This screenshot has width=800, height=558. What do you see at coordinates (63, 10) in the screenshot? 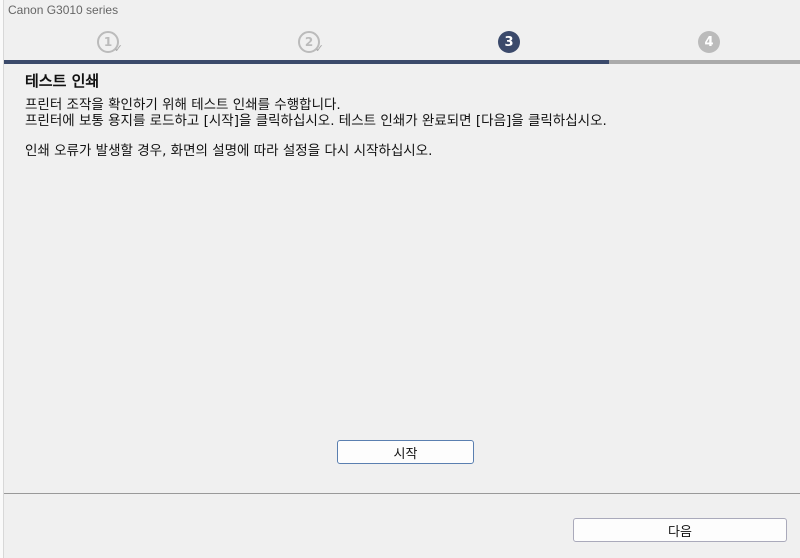
I see `window-title: Canon G3010 series` at bounding box center [63, 10].